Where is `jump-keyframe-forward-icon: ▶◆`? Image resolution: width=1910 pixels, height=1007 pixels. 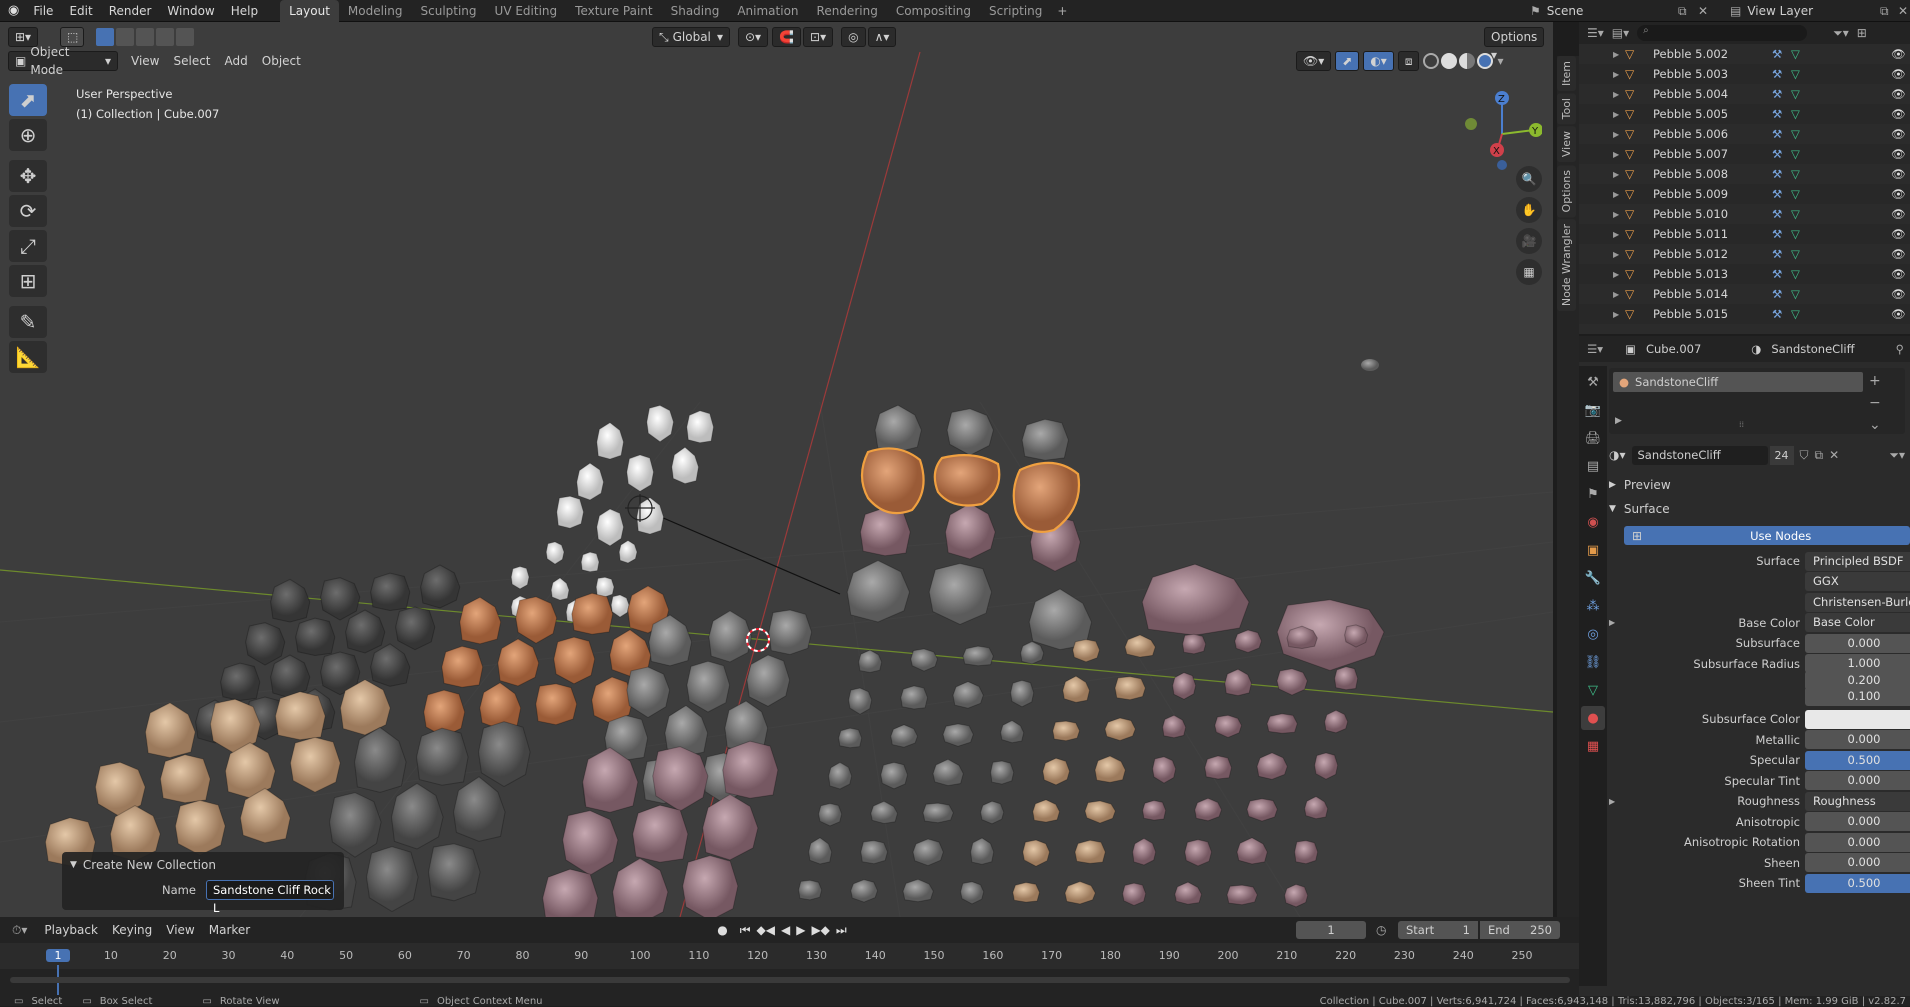
jump-keyframe-forward-icon: ▶◆ is located at coordinates (820, 930).